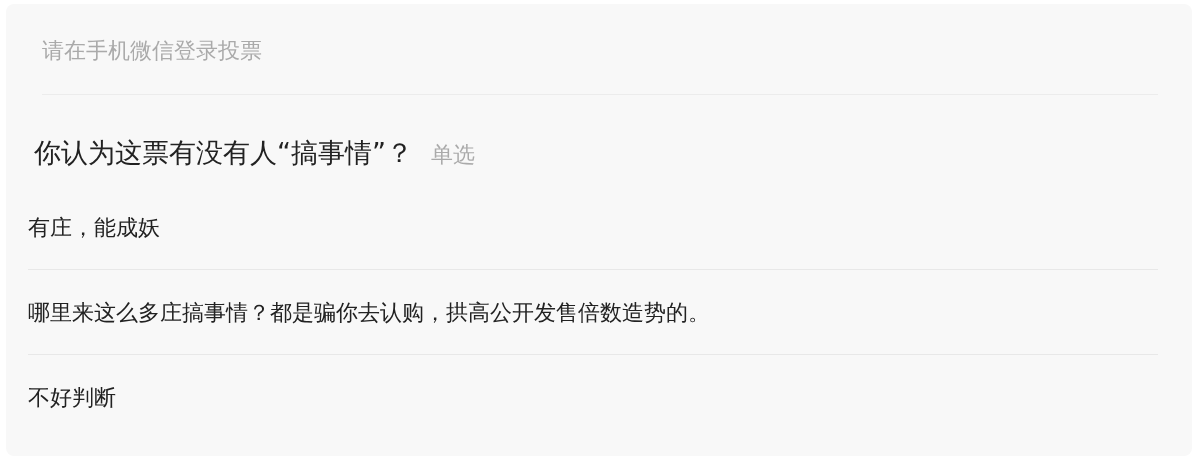 This screenshot has width=1198, height=461. I want to click on question-type-label: 单选, so click(453, 154).